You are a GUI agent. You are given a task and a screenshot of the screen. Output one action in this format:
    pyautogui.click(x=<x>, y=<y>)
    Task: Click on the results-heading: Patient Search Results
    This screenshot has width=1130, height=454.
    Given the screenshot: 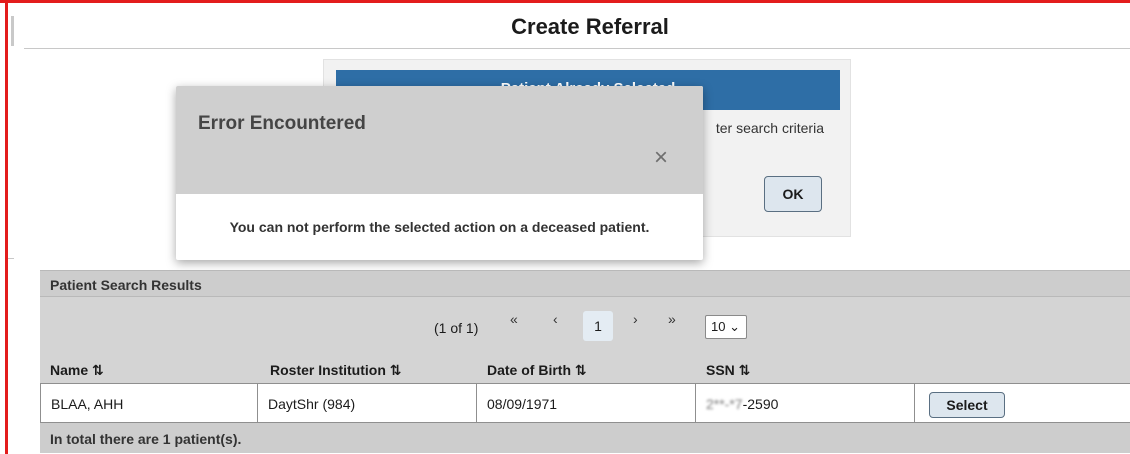 What is the action you would take?
    pyautogui.click(x=585, y=283)
    